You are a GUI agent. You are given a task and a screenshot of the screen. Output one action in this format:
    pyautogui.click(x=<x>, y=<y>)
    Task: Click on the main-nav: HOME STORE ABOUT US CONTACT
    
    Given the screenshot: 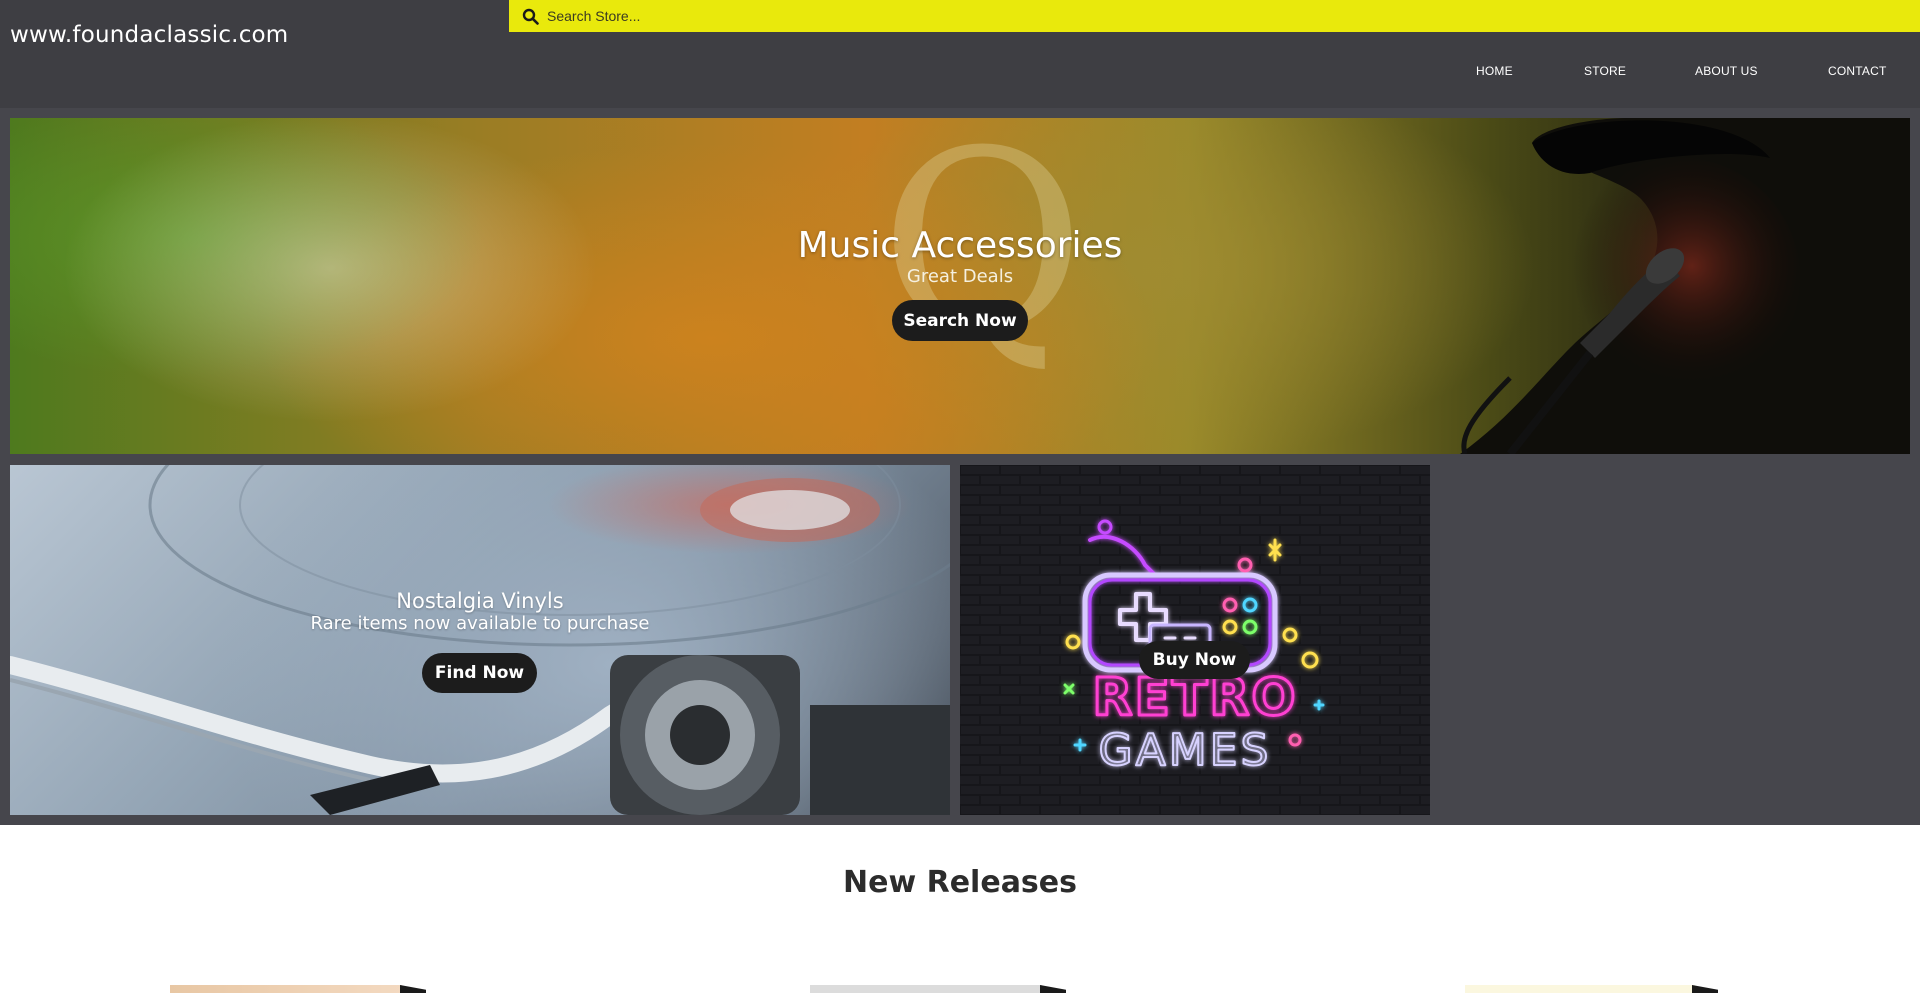 What is the action you would take?
    pyautogui.click(x=960, y=72)
    